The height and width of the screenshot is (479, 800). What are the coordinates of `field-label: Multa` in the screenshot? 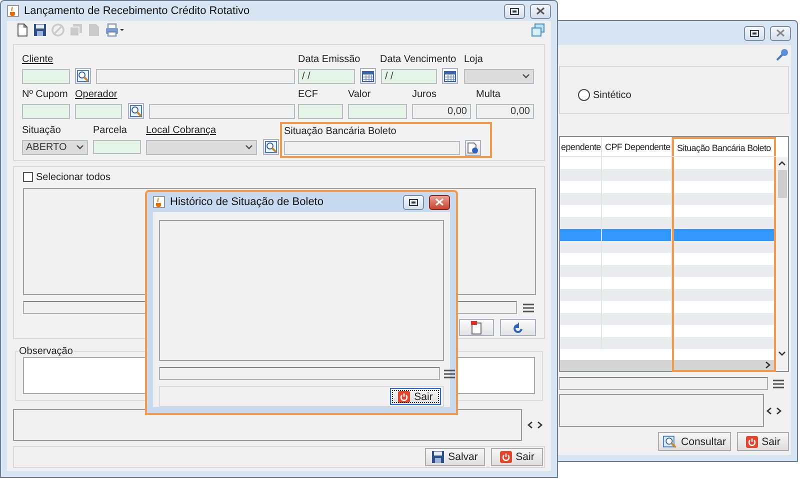 It's located at (488, 94).